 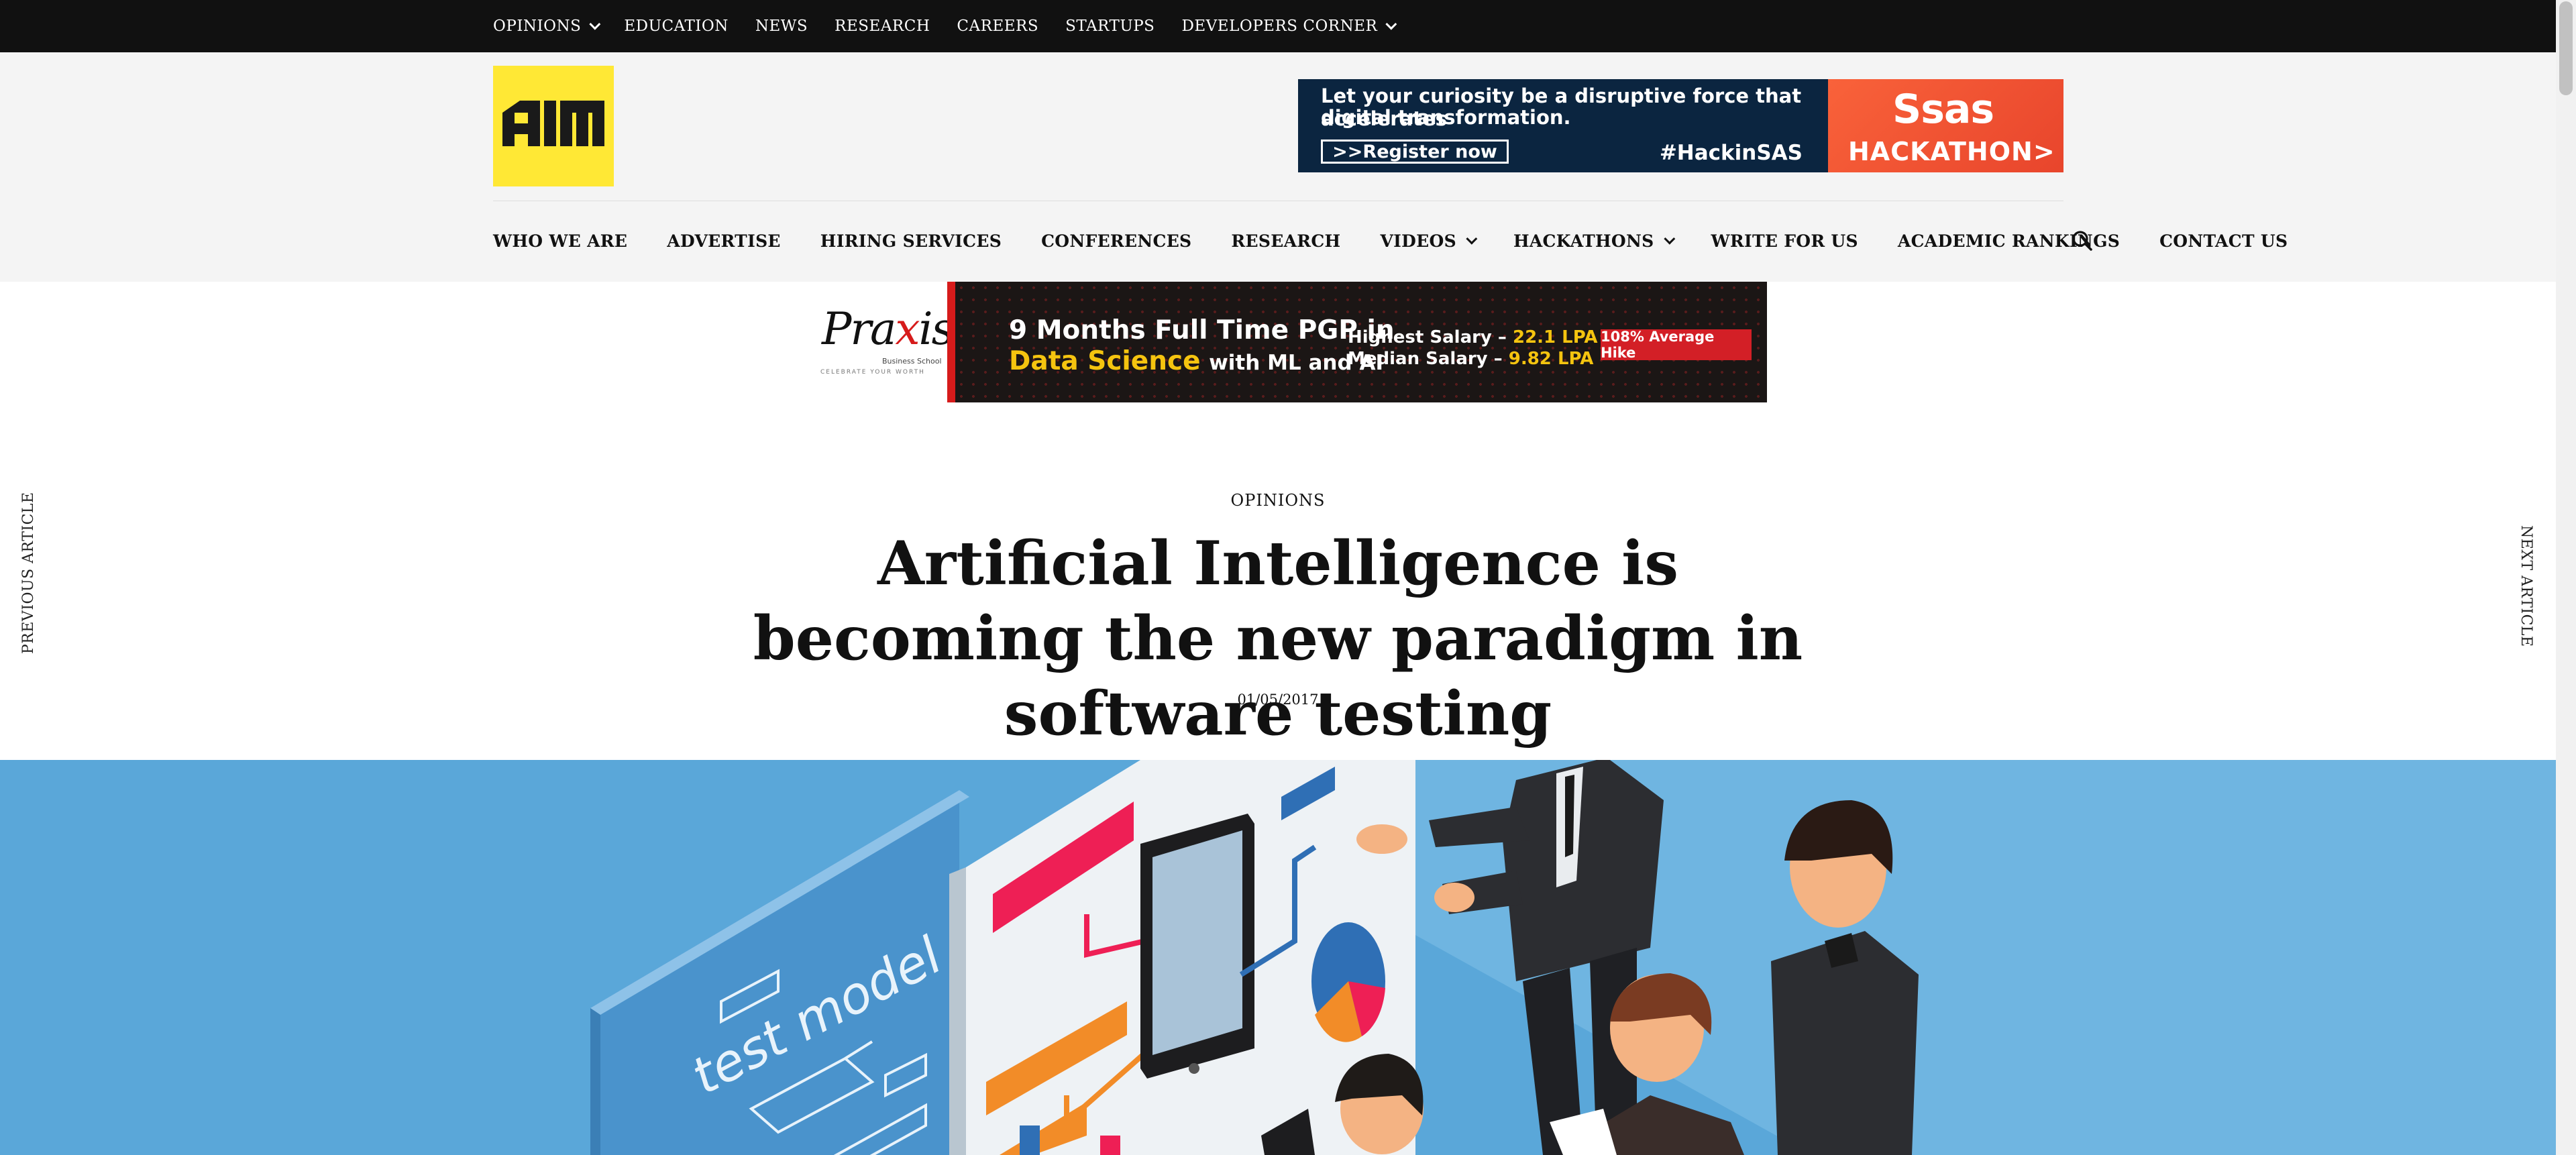 What do you see at coordinates (1943, 109) in the screenshot?
I see `sas-logo: Ssas` at bounding box center [1943, 109].